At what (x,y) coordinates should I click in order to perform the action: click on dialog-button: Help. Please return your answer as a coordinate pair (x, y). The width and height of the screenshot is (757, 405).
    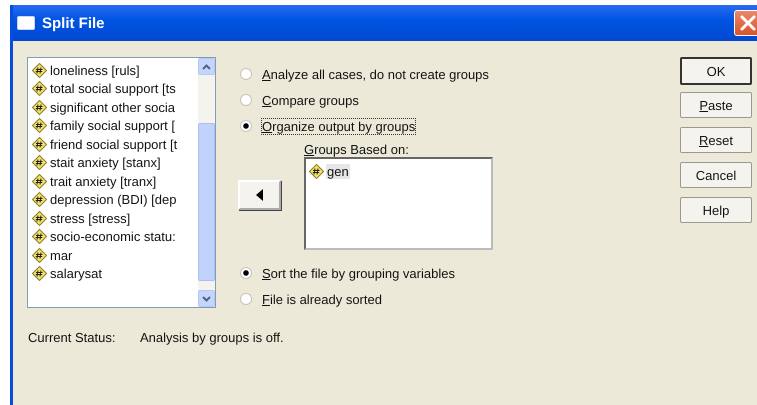
    Looking at the image, I should click on (716, 210).